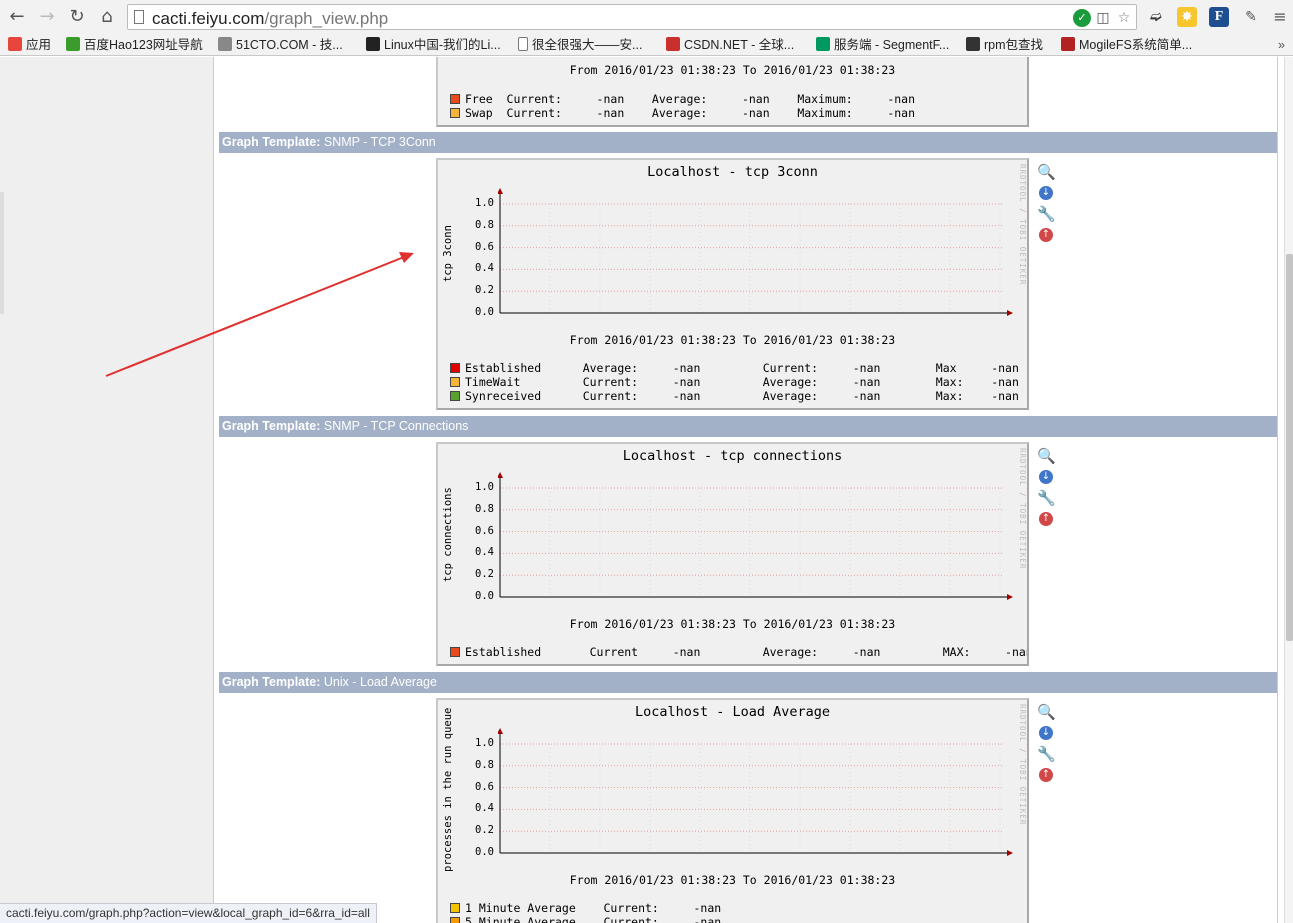  I want to click on forward-icon: →, so click(47, 17).